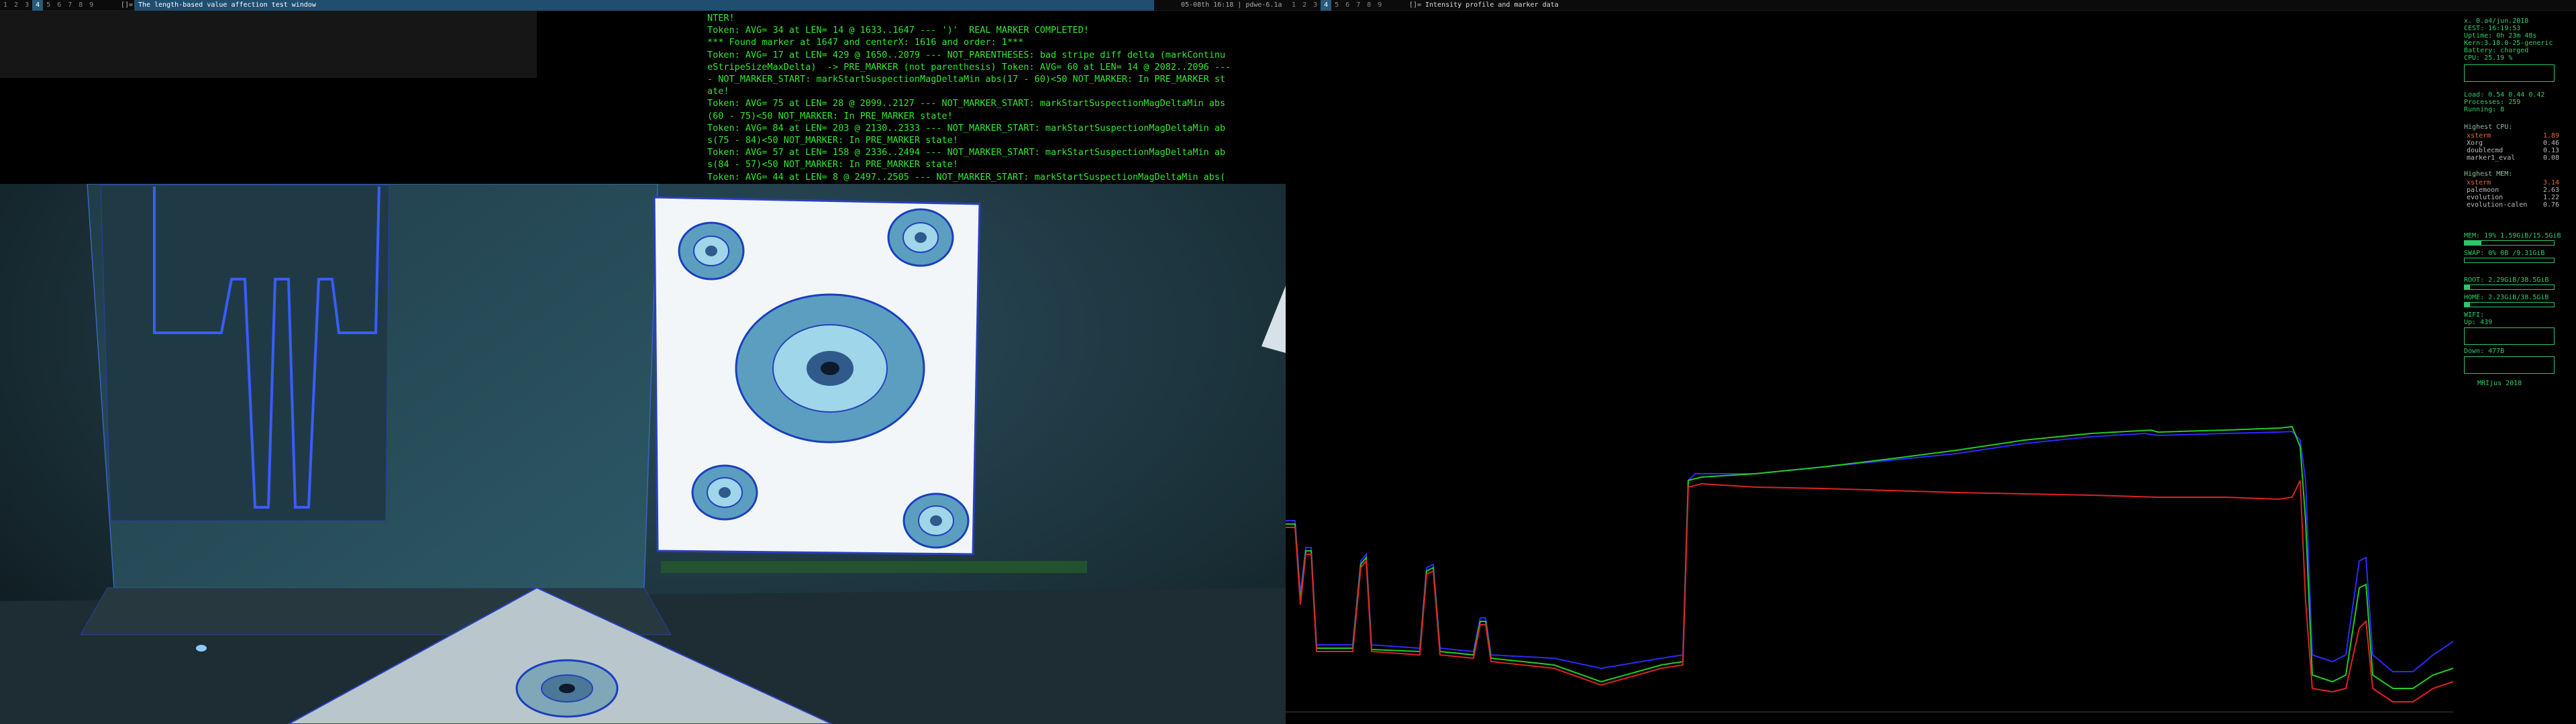 The height and width of the screenshot is (724, 2576). I want to click on left-workspace-tags: 1 2 3 4 5 6 7 8 9, so click(48, 5).